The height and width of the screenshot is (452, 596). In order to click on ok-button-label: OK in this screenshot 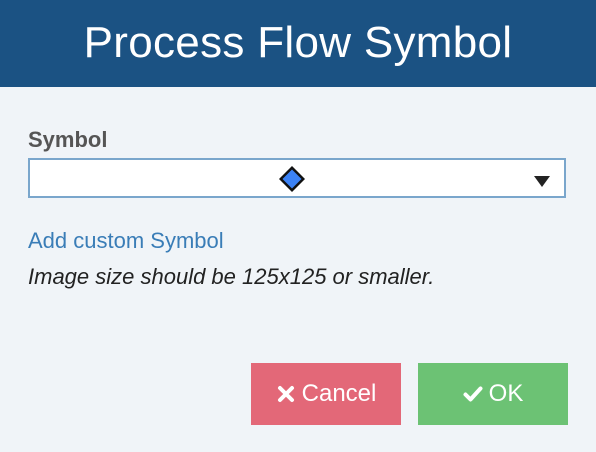, I will do `click(506, 393)`.